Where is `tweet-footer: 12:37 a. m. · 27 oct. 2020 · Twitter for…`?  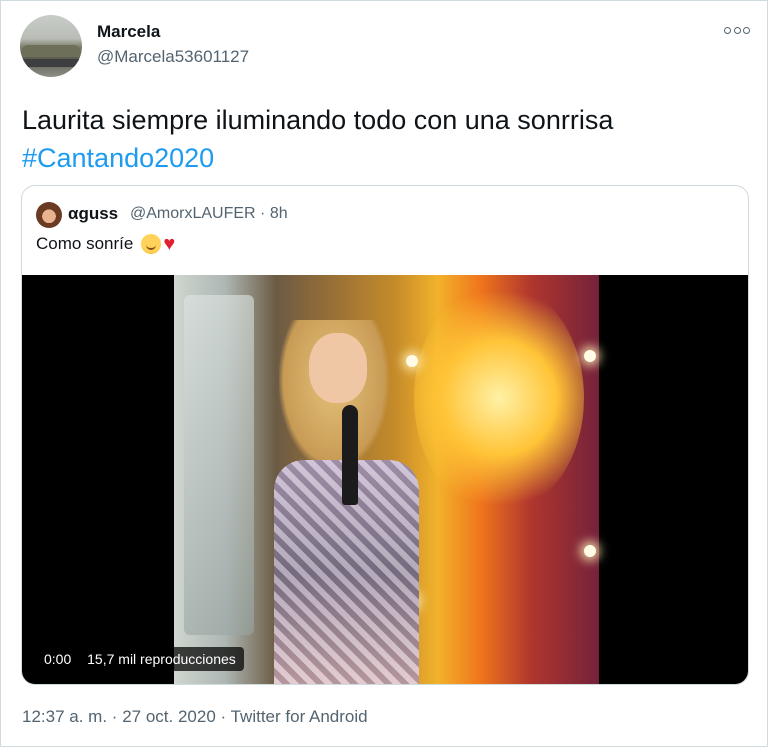
tweet-footer: 12:37 a. m. · 27 oct. 2020 · Twitter for… is located at coordinates (195, 717).